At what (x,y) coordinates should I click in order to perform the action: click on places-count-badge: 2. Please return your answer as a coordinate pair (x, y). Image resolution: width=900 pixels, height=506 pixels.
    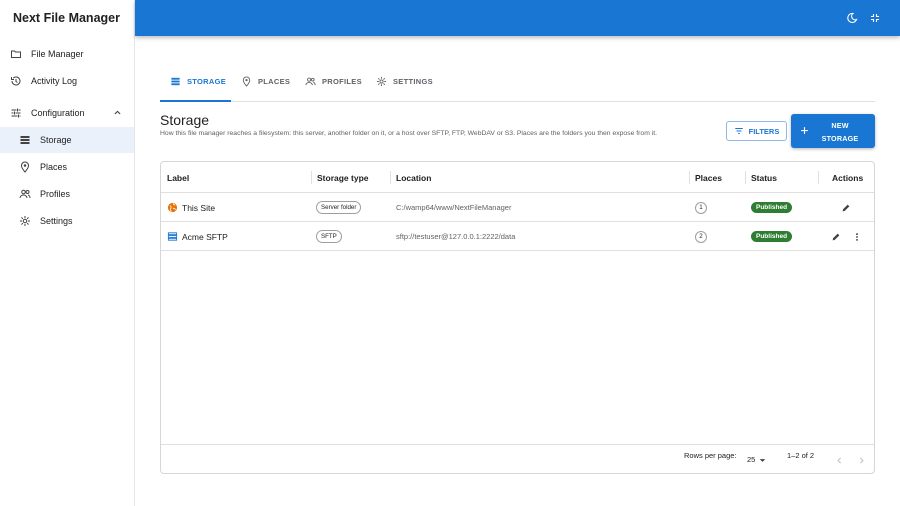
    Looking at the image, I should click on (701, 236).